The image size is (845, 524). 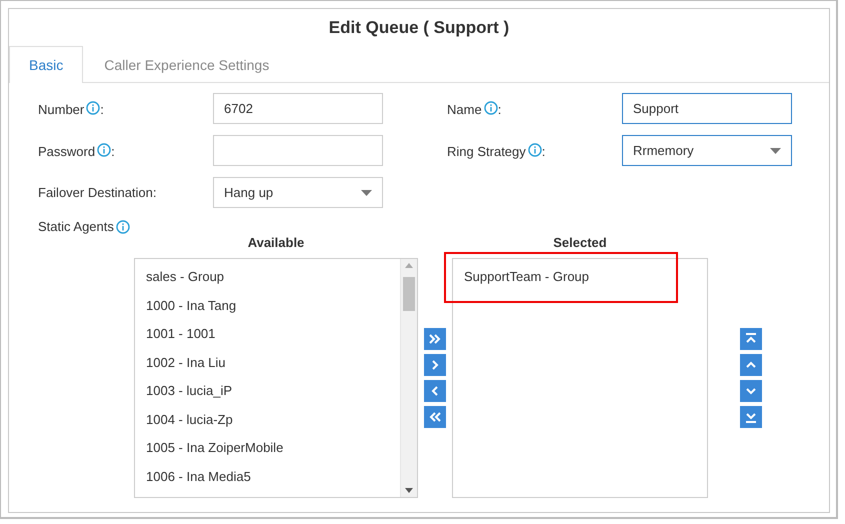 What do you see at coordinates (751, 417) in the screenshot?
I see `move-bottom-button` at bounding box center [751, 417].